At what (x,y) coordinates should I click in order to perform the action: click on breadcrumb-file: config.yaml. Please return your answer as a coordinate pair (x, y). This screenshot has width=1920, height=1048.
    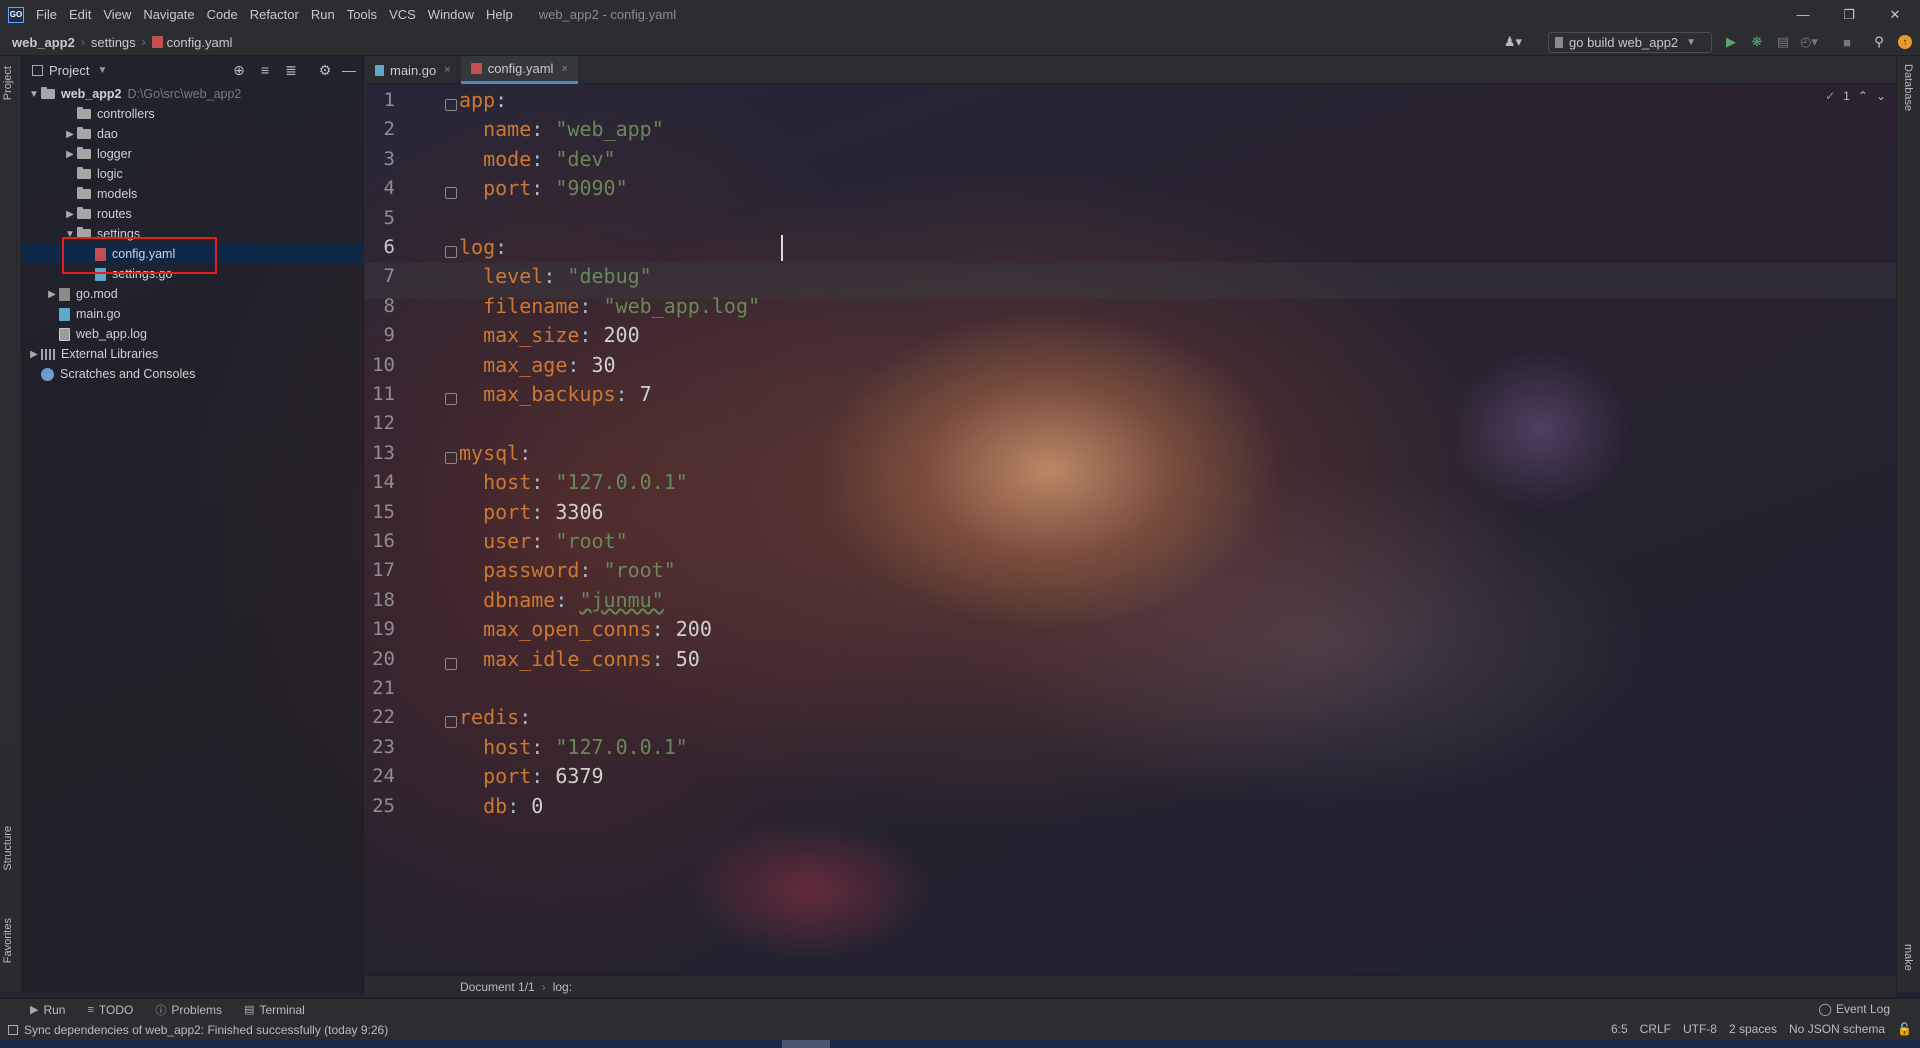
    Looking at the image, I should click on (200, 42).